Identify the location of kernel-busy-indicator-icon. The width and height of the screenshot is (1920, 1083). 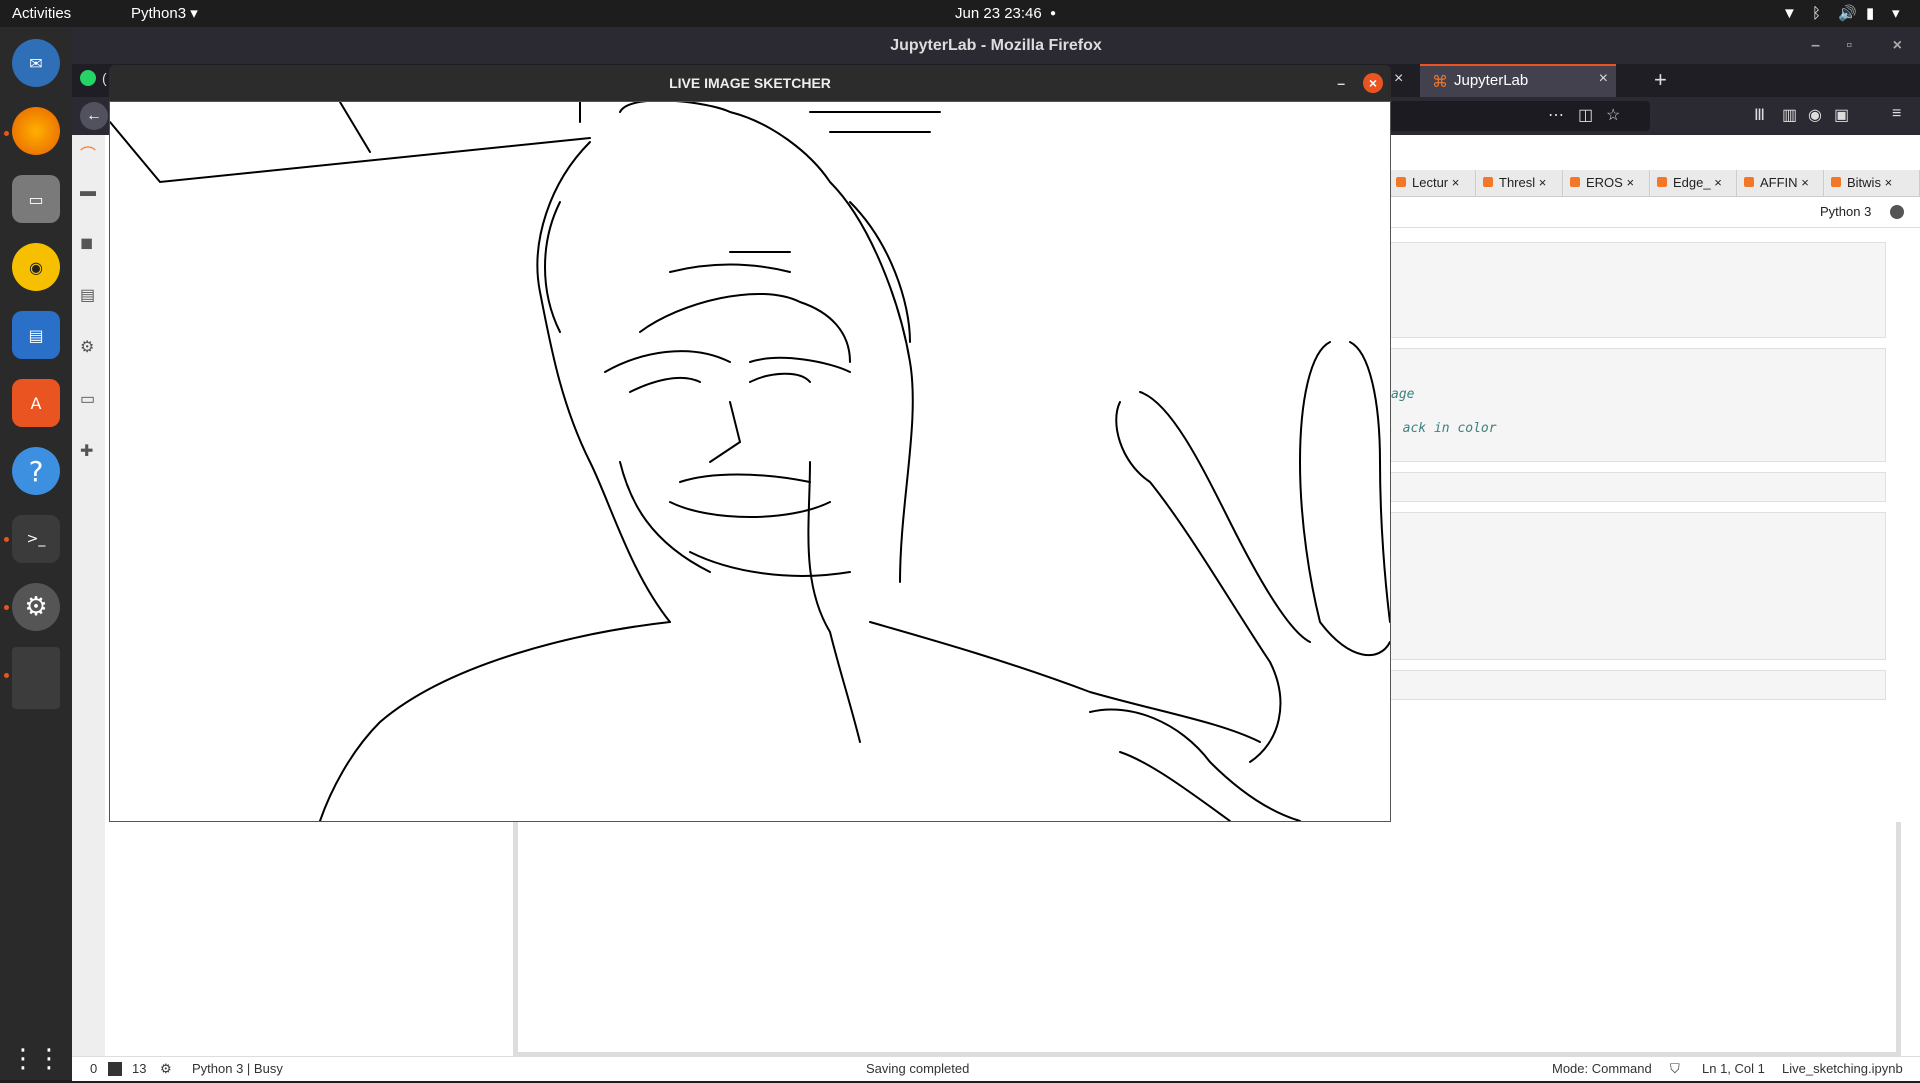
(1897, 212).